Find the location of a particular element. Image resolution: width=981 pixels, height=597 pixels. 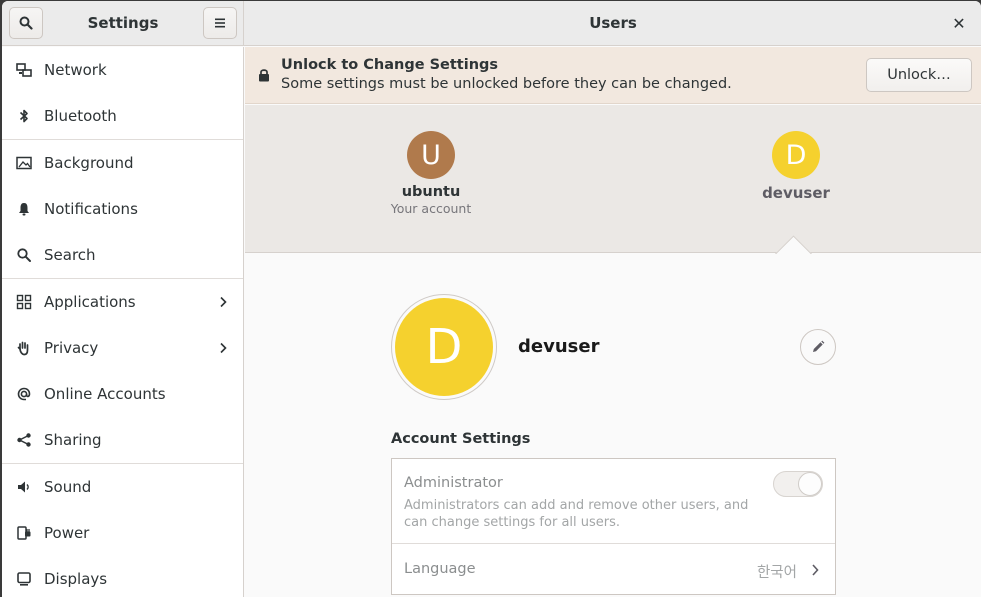

sidebar-item-label: Notifications is located at coordinates (91, 209).